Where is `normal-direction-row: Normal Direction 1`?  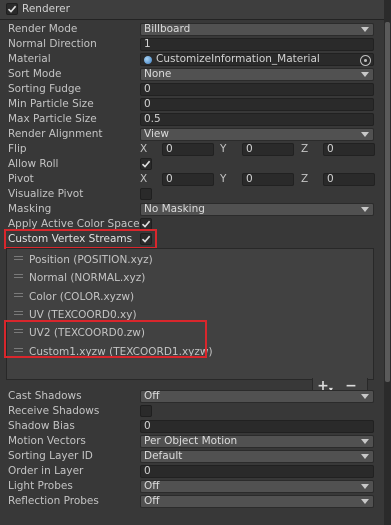 normal-direction-row: Normal Direction 1 is located at coordinates (192, 44).